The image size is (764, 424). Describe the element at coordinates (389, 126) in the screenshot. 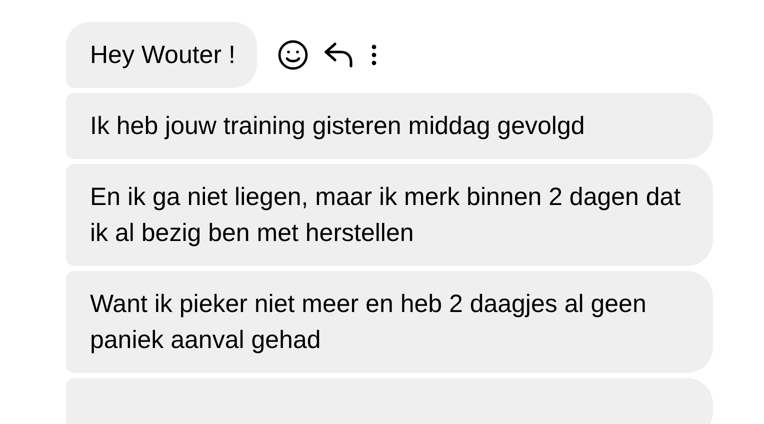

I see `message-bubble: Ik heb jouw training gisteren middag gevolgd` at that location.